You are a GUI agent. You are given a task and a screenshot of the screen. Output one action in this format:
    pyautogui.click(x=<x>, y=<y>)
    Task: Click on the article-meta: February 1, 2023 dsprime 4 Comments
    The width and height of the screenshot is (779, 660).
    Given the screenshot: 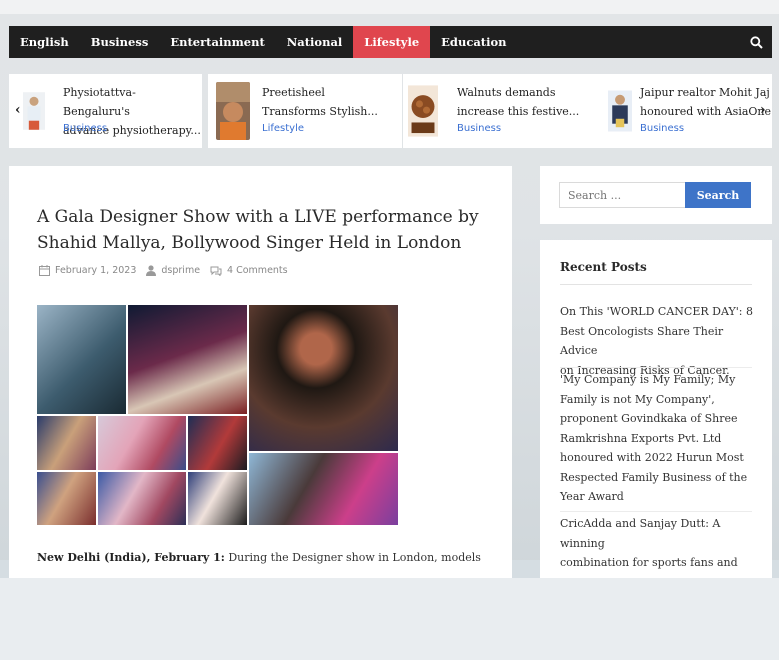 What is the action you would take?
    pyautogui.click(x=168, y=270)
    